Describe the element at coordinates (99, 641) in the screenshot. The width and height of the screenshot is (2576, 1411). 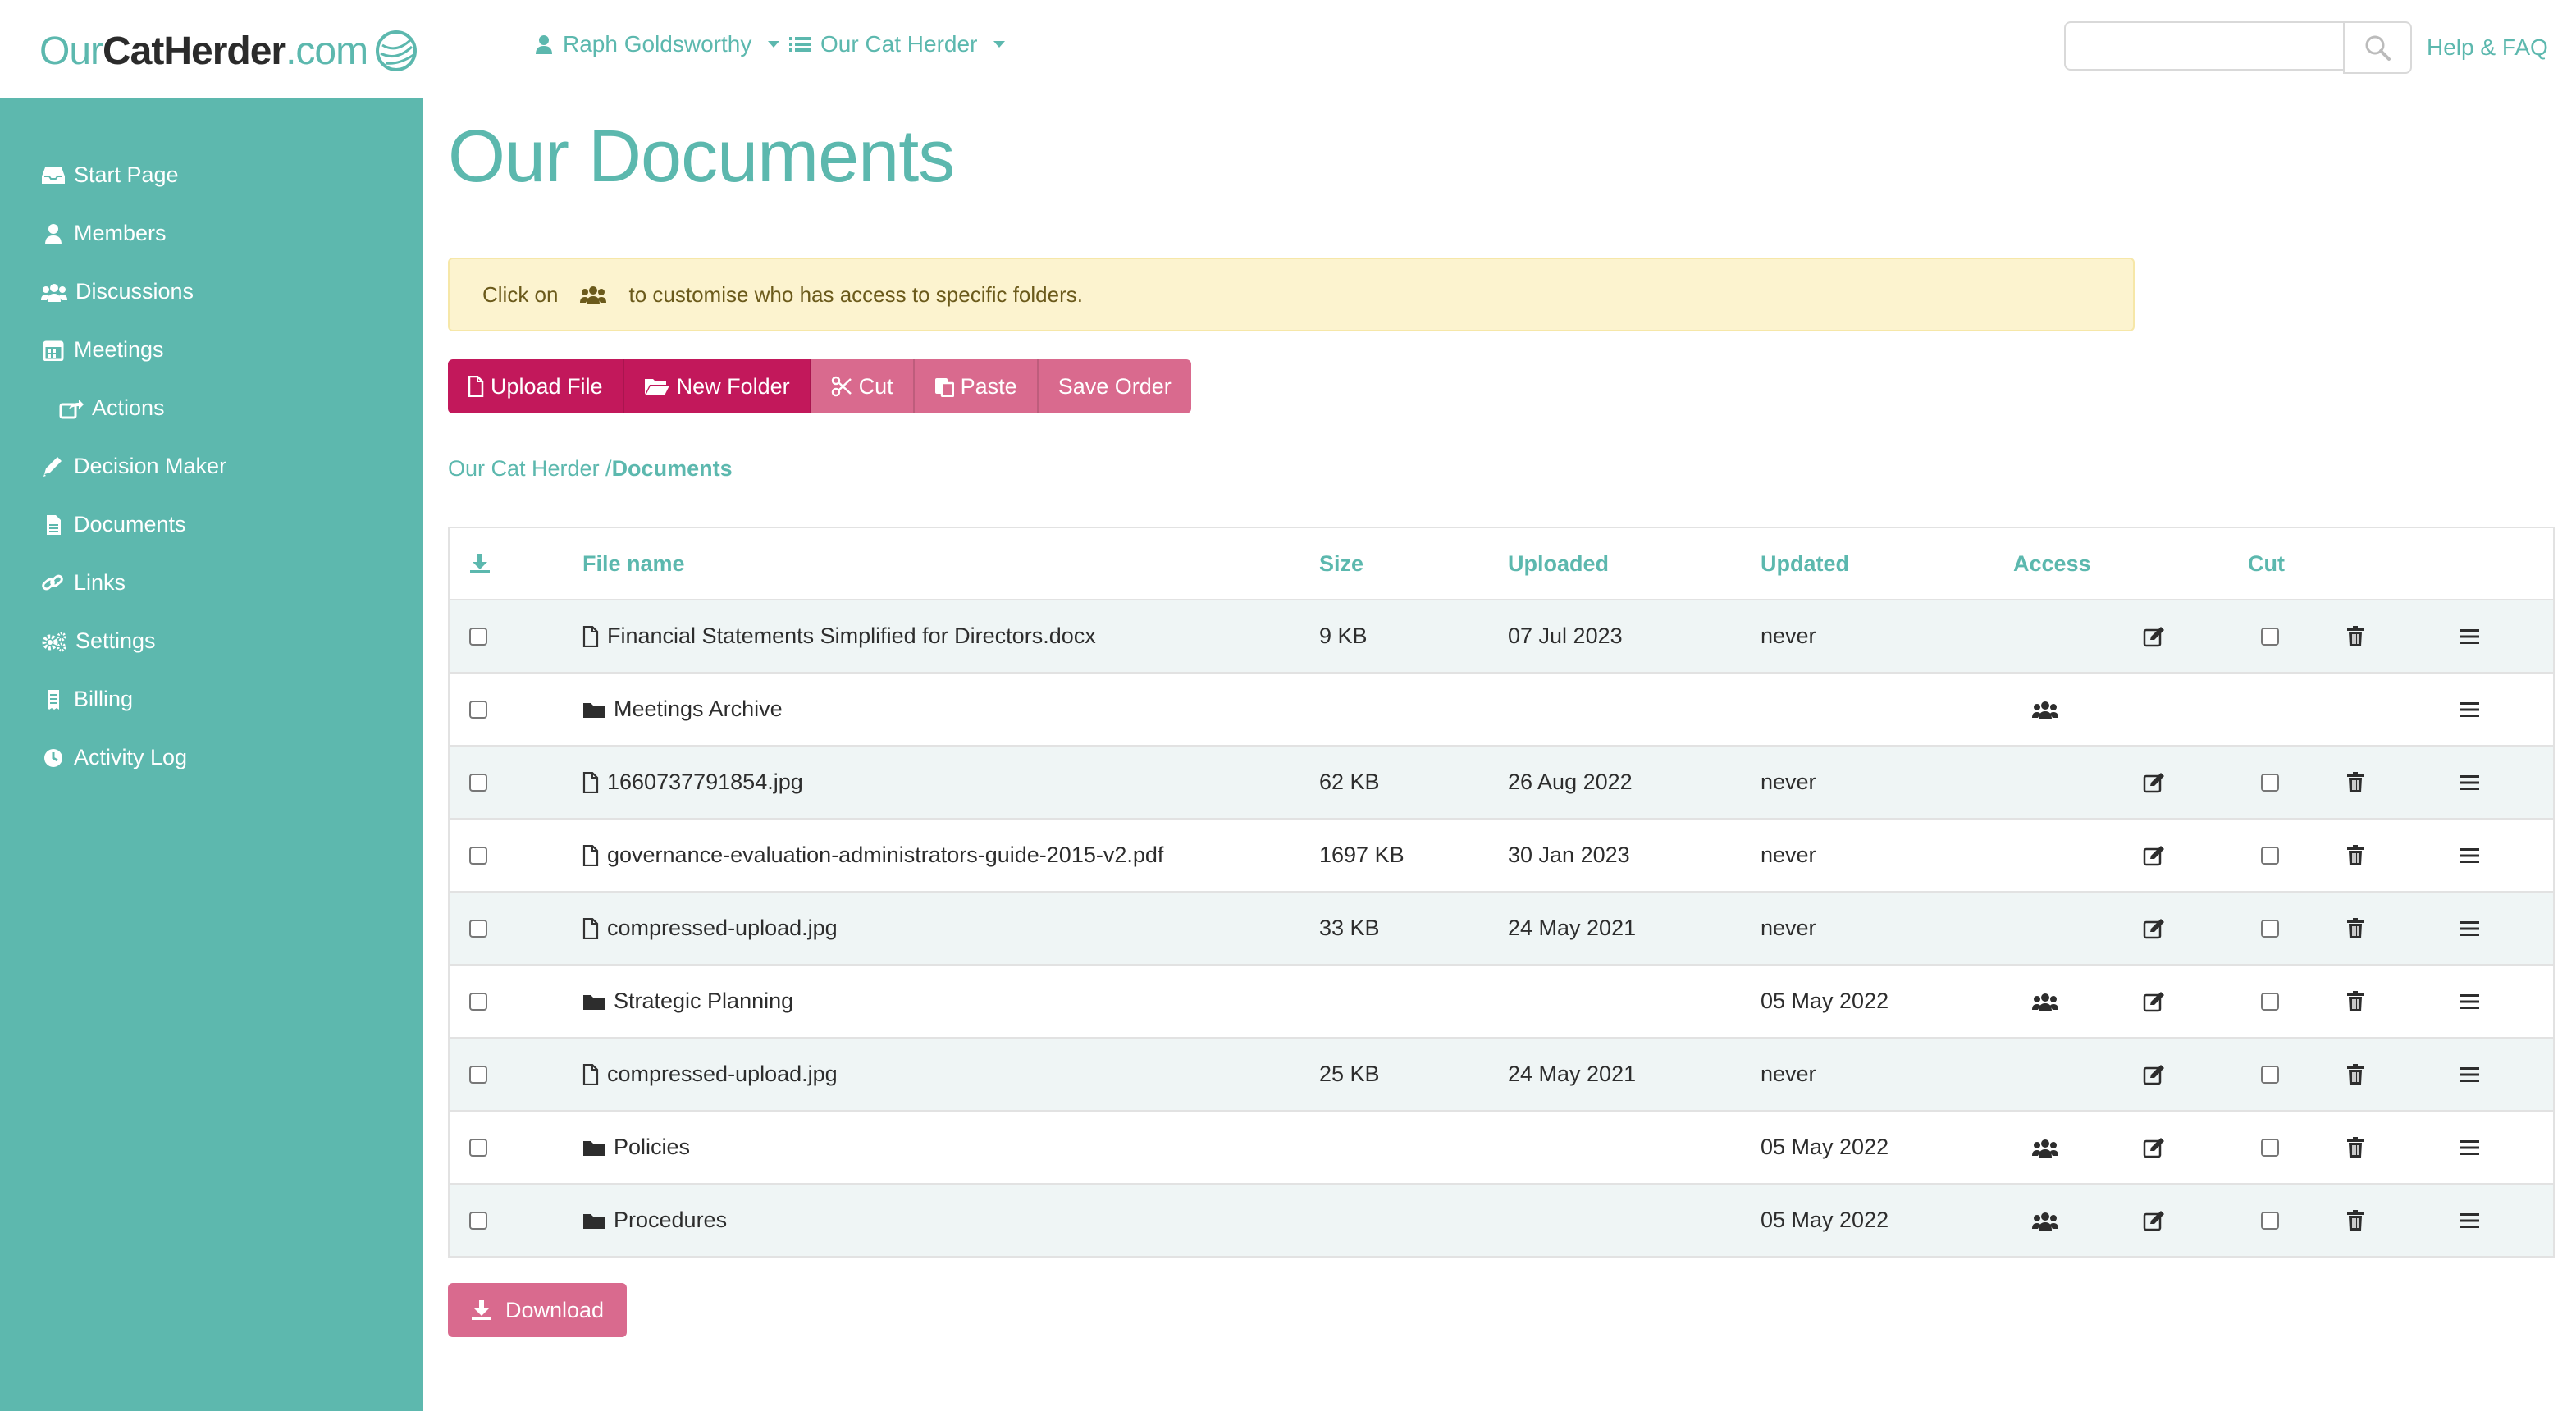
I see `sidebar-item-settings: Settings` at that location.